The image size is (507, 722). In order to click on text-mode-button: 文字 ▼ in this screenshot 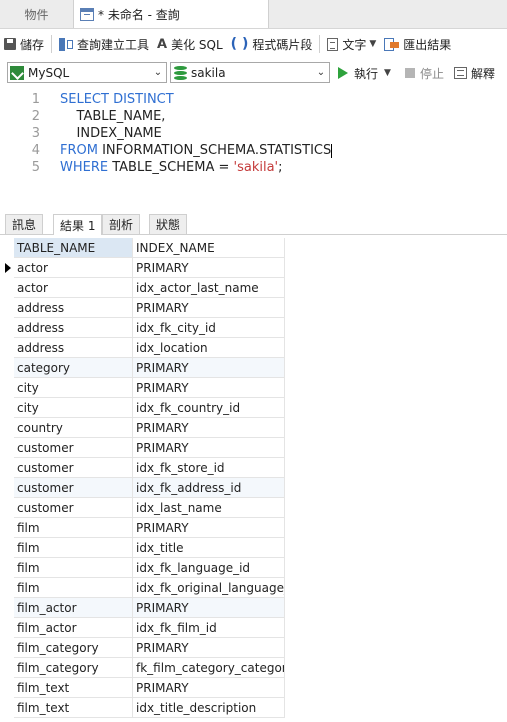, I will do `click(351, 44)`.